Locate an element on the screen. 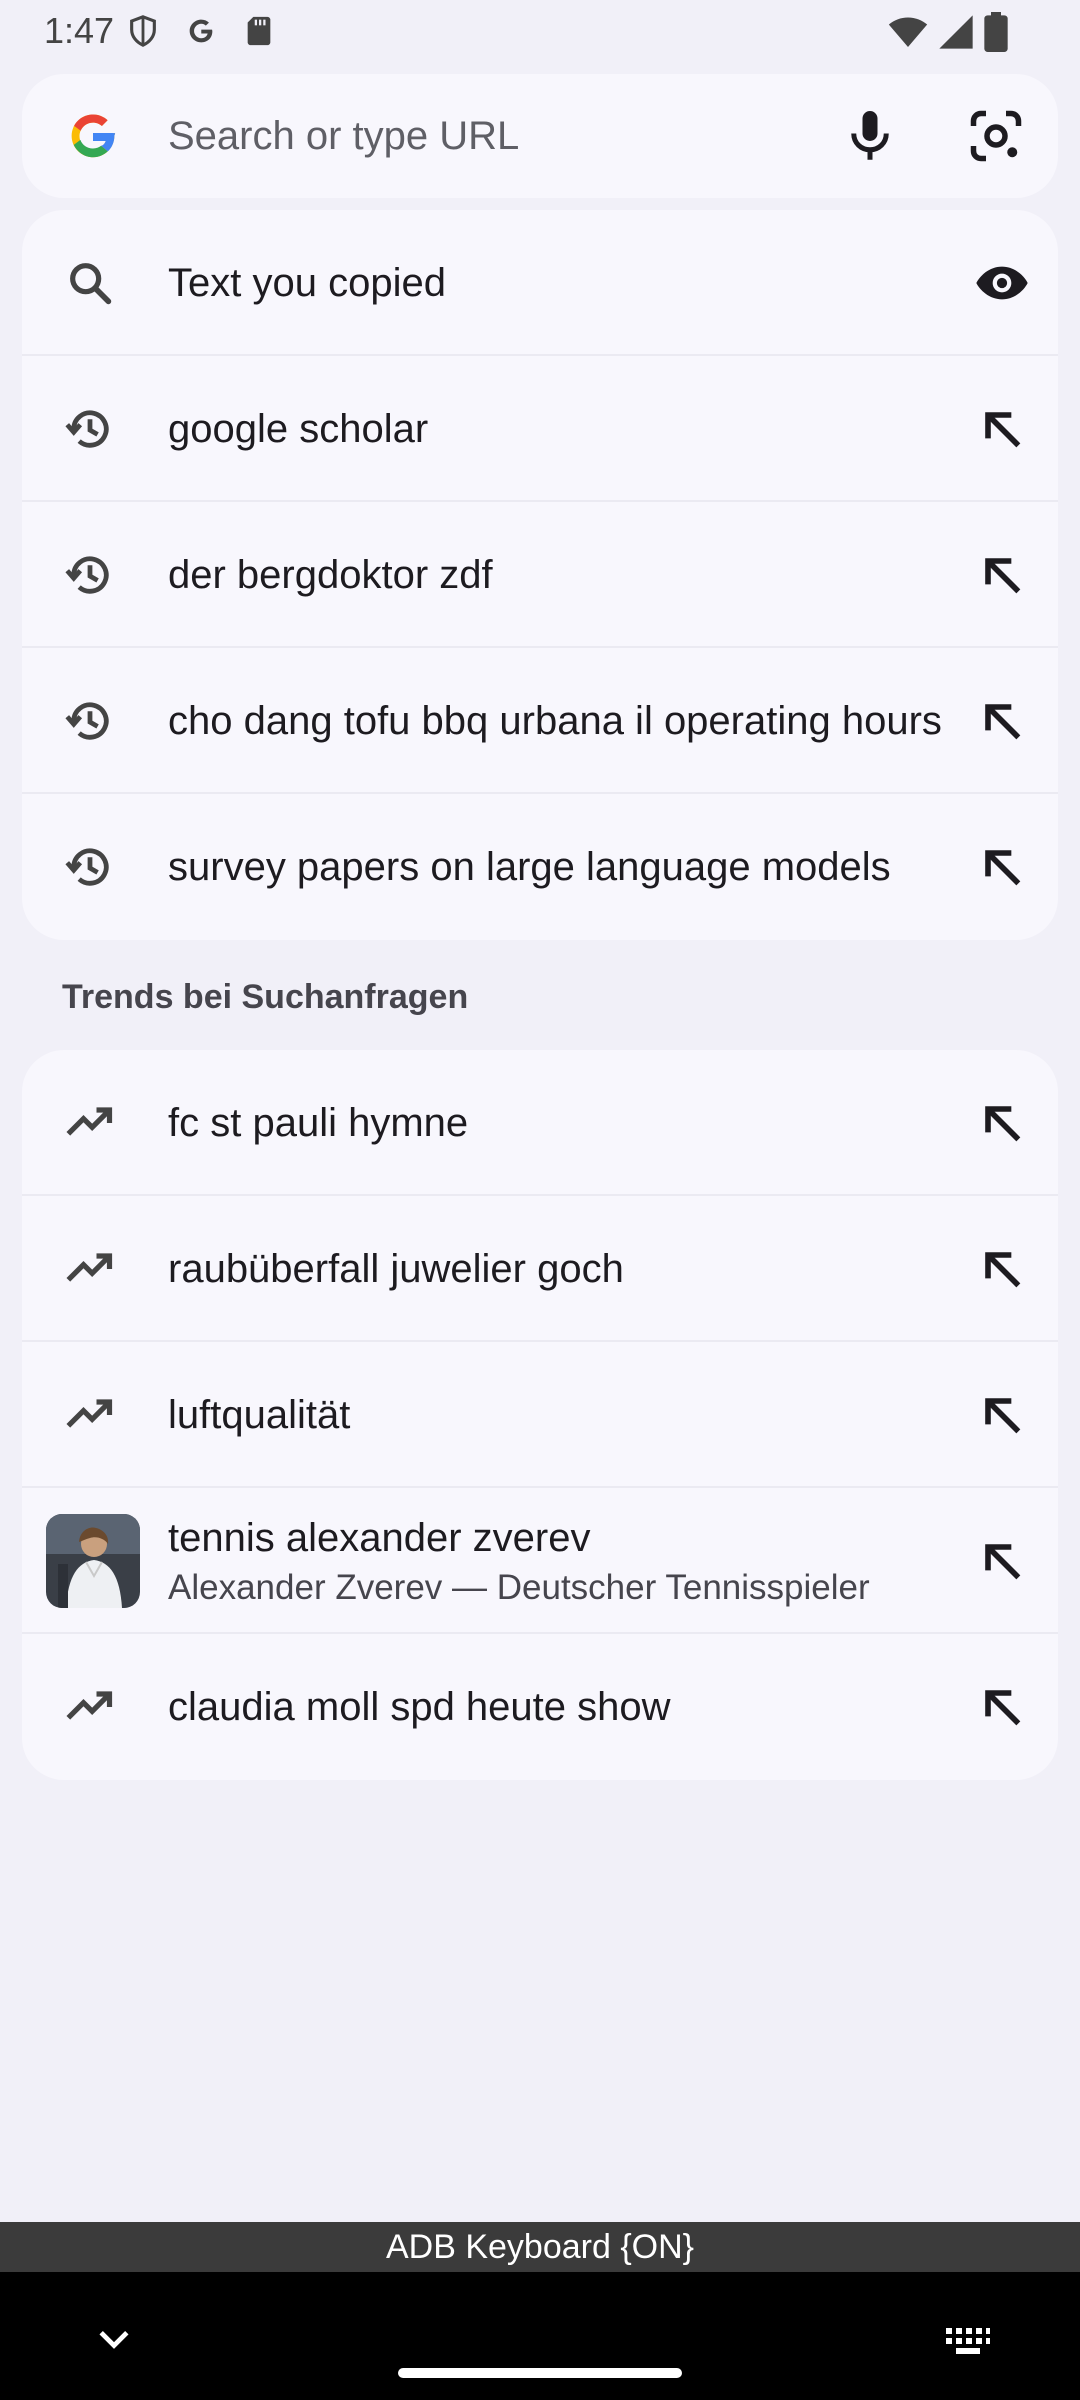  keyboard-icon is located at coordinates (968, 2342).